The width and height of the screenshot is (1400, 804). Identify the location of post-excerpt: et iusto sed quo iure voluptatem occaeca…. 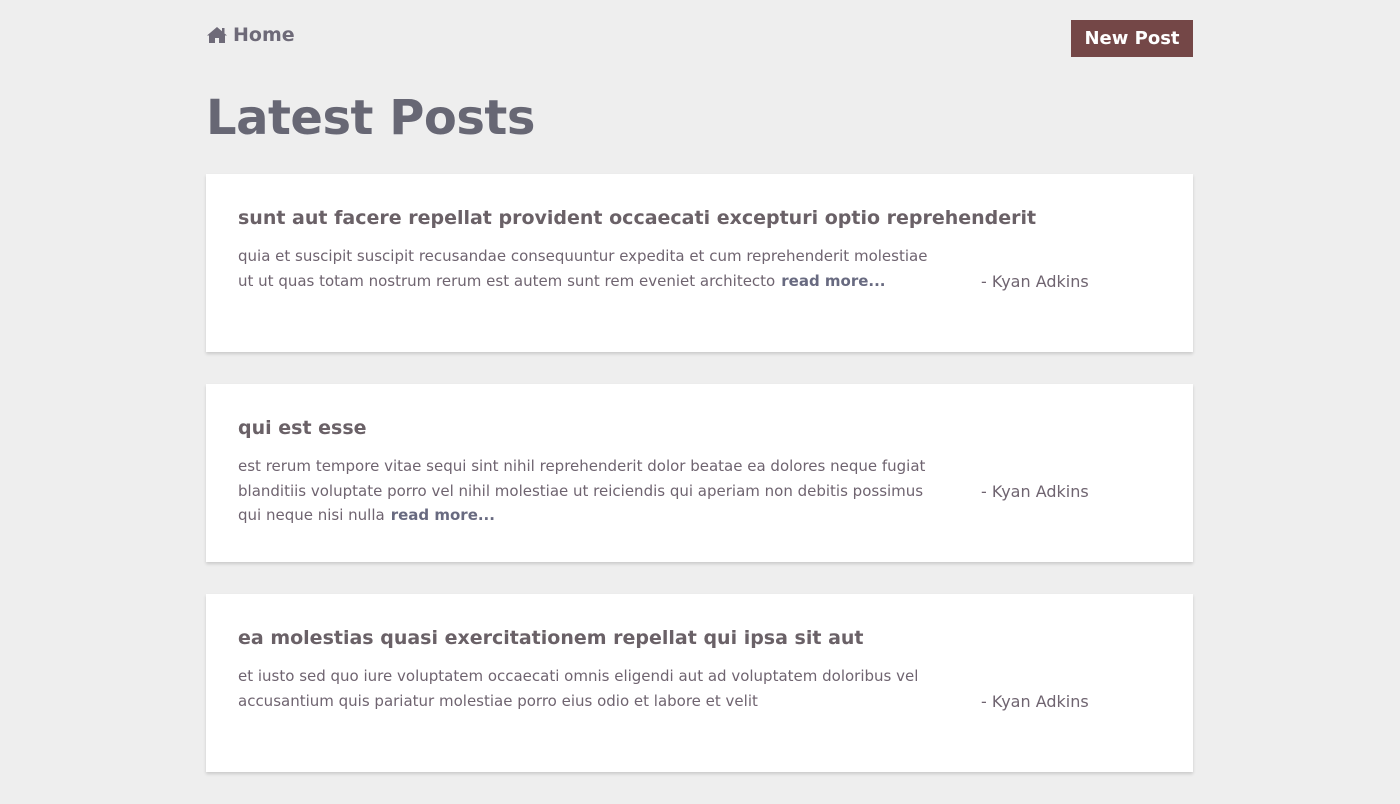
(578, 688).